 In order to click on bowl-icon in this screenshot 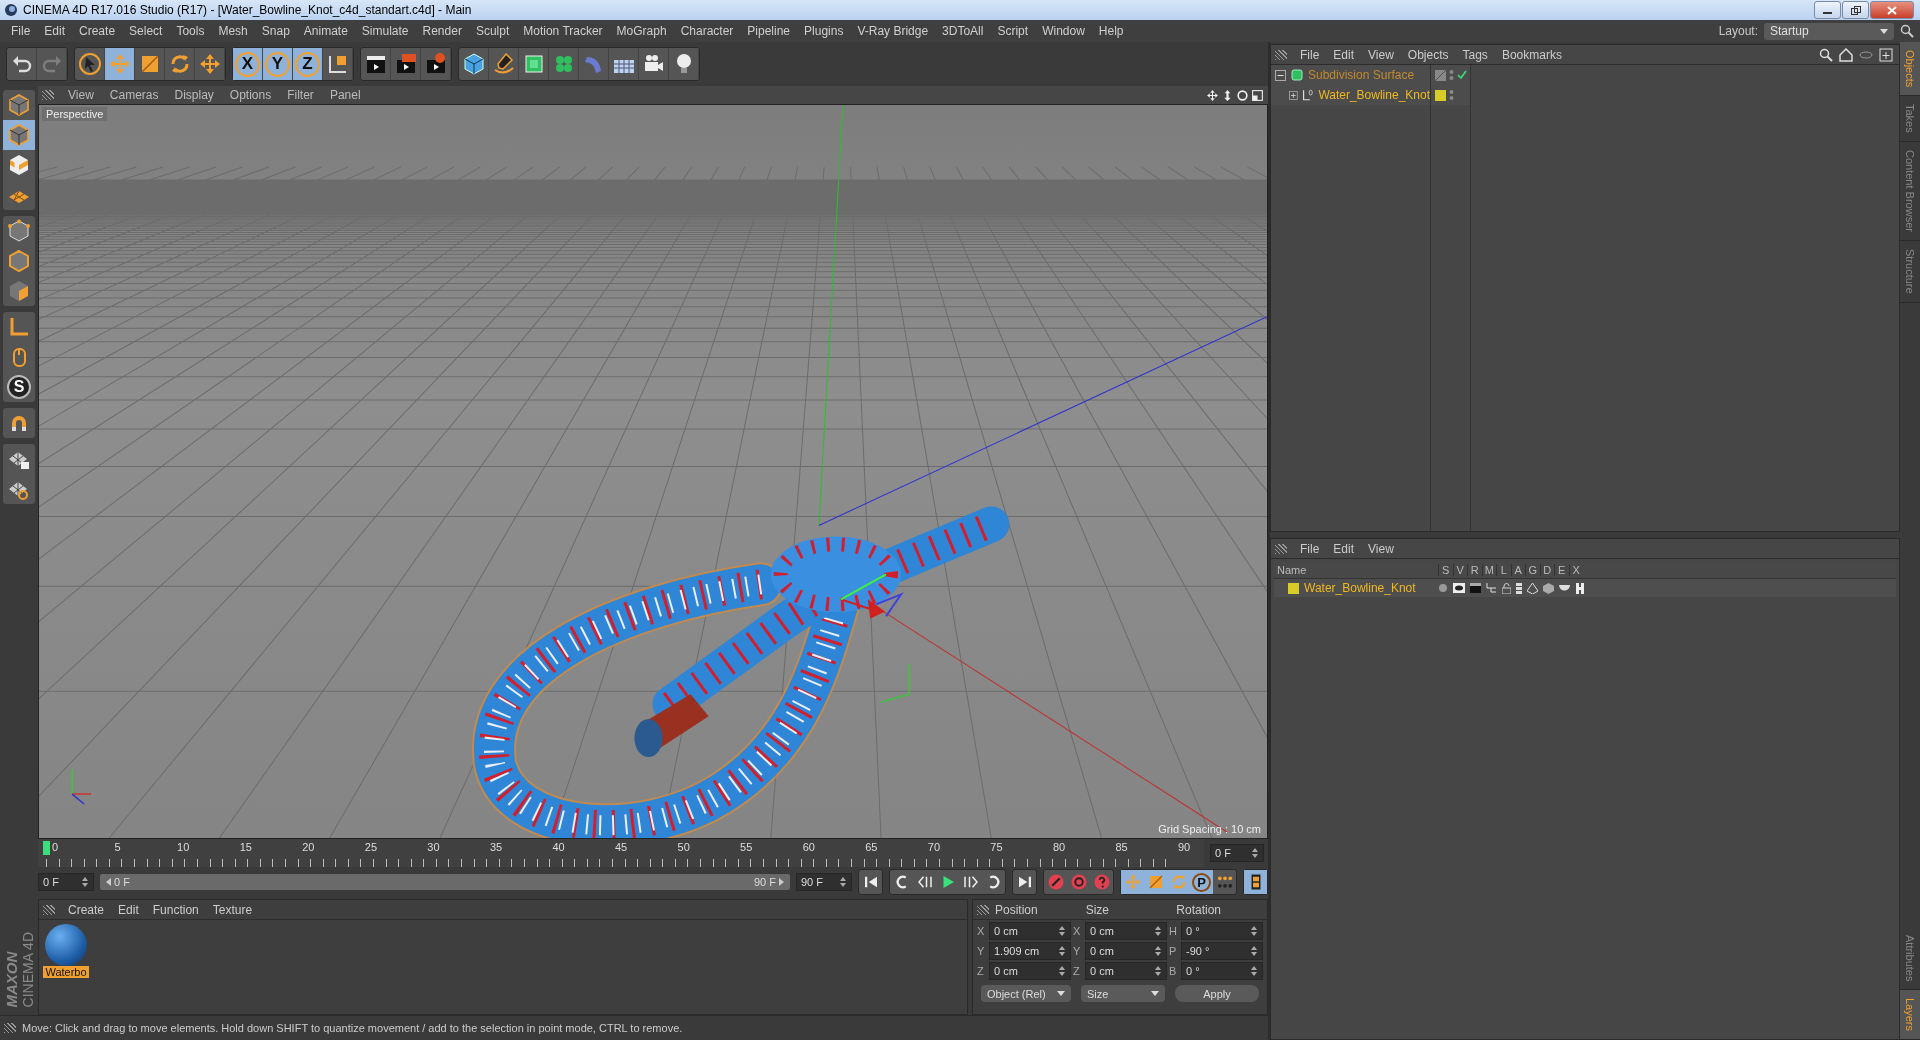, I will do `click(1564, 588)`.